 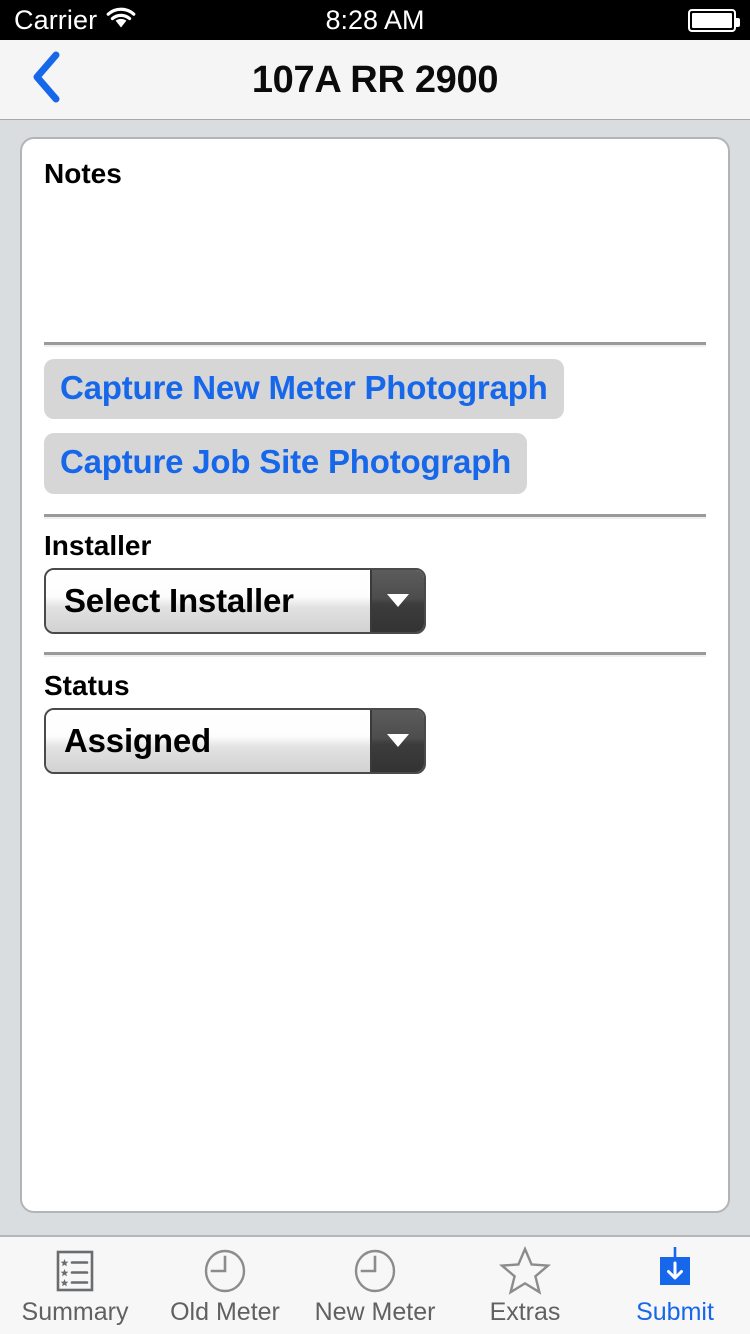 I want to click on capture-job-site-photograph-button: Capture Job Site Photograph, so click(x=286, y=464).